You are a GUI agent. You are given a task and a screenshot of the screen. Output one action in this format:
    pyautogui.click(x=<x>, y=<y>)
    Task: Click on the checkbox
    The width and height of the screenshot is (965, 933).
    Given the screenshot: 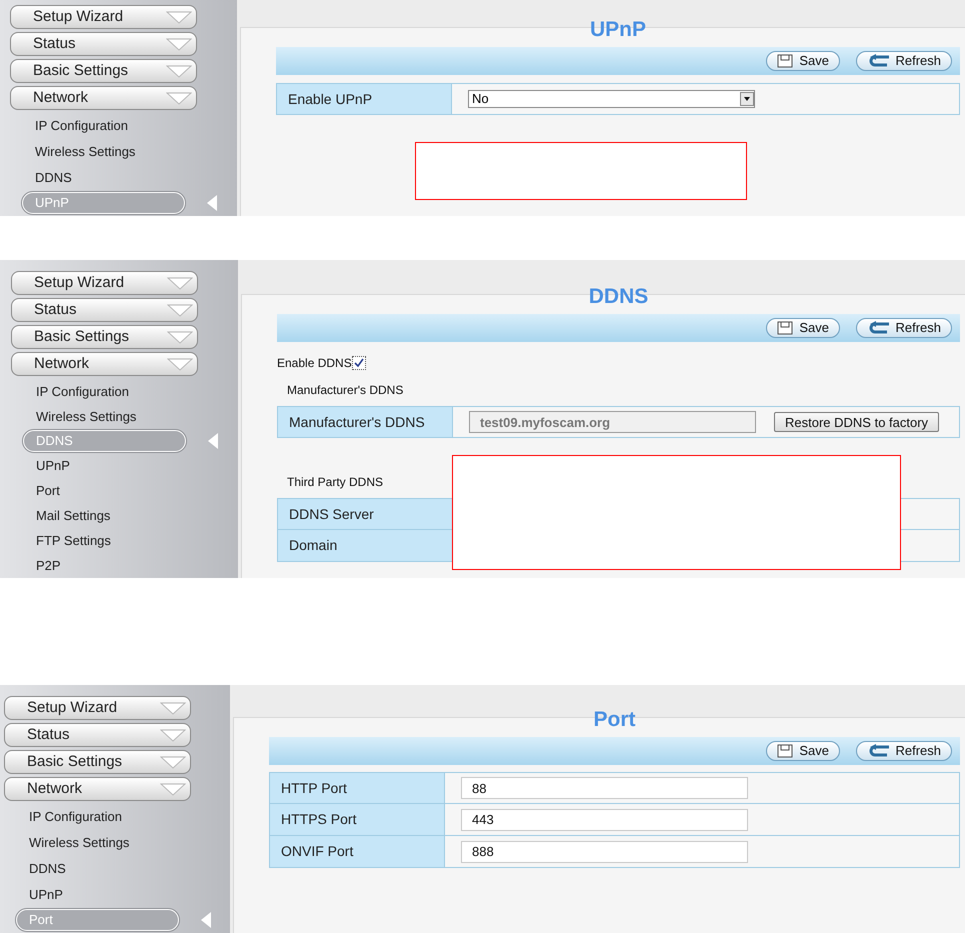 What is the action you would take?
    pyautogui.click(x=359, y=363)
    